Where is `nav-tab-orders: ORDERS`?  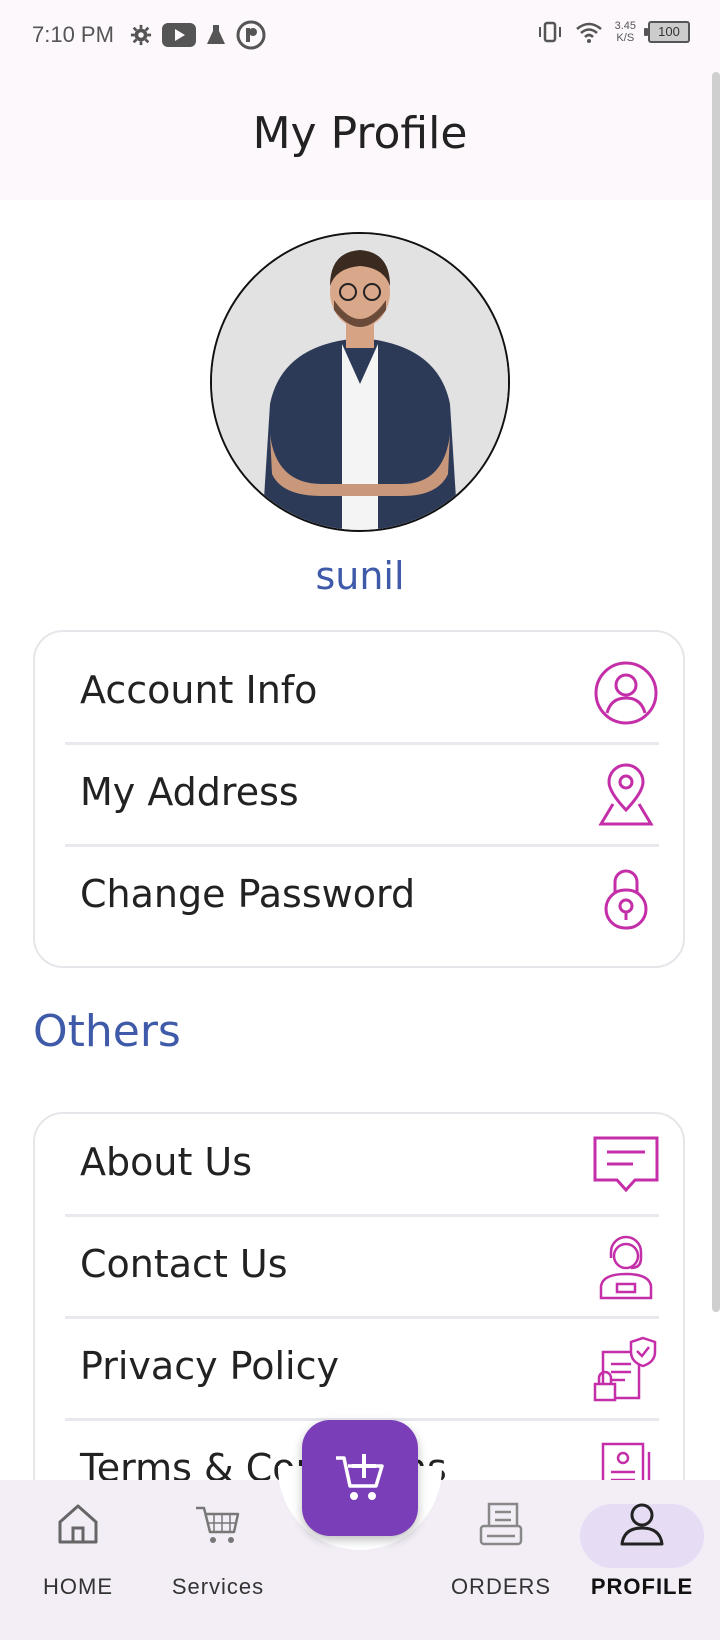
nav-tab-orders: ORDERS is located at coordinates (501, 1546).